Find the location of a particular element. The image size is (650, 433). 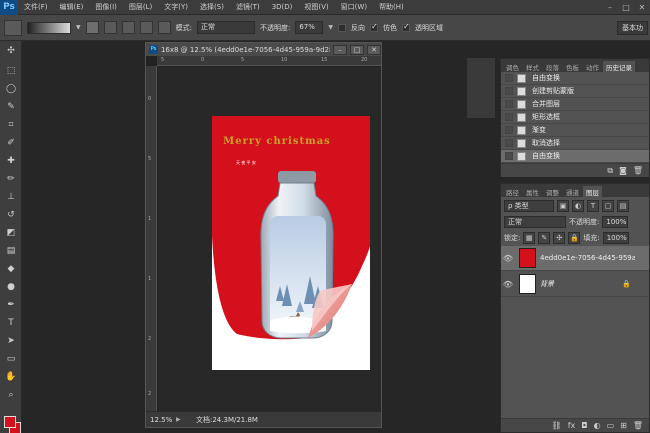

artboard: Merry christmas 天 夜 平 安 is located at coordinates (291, 243).